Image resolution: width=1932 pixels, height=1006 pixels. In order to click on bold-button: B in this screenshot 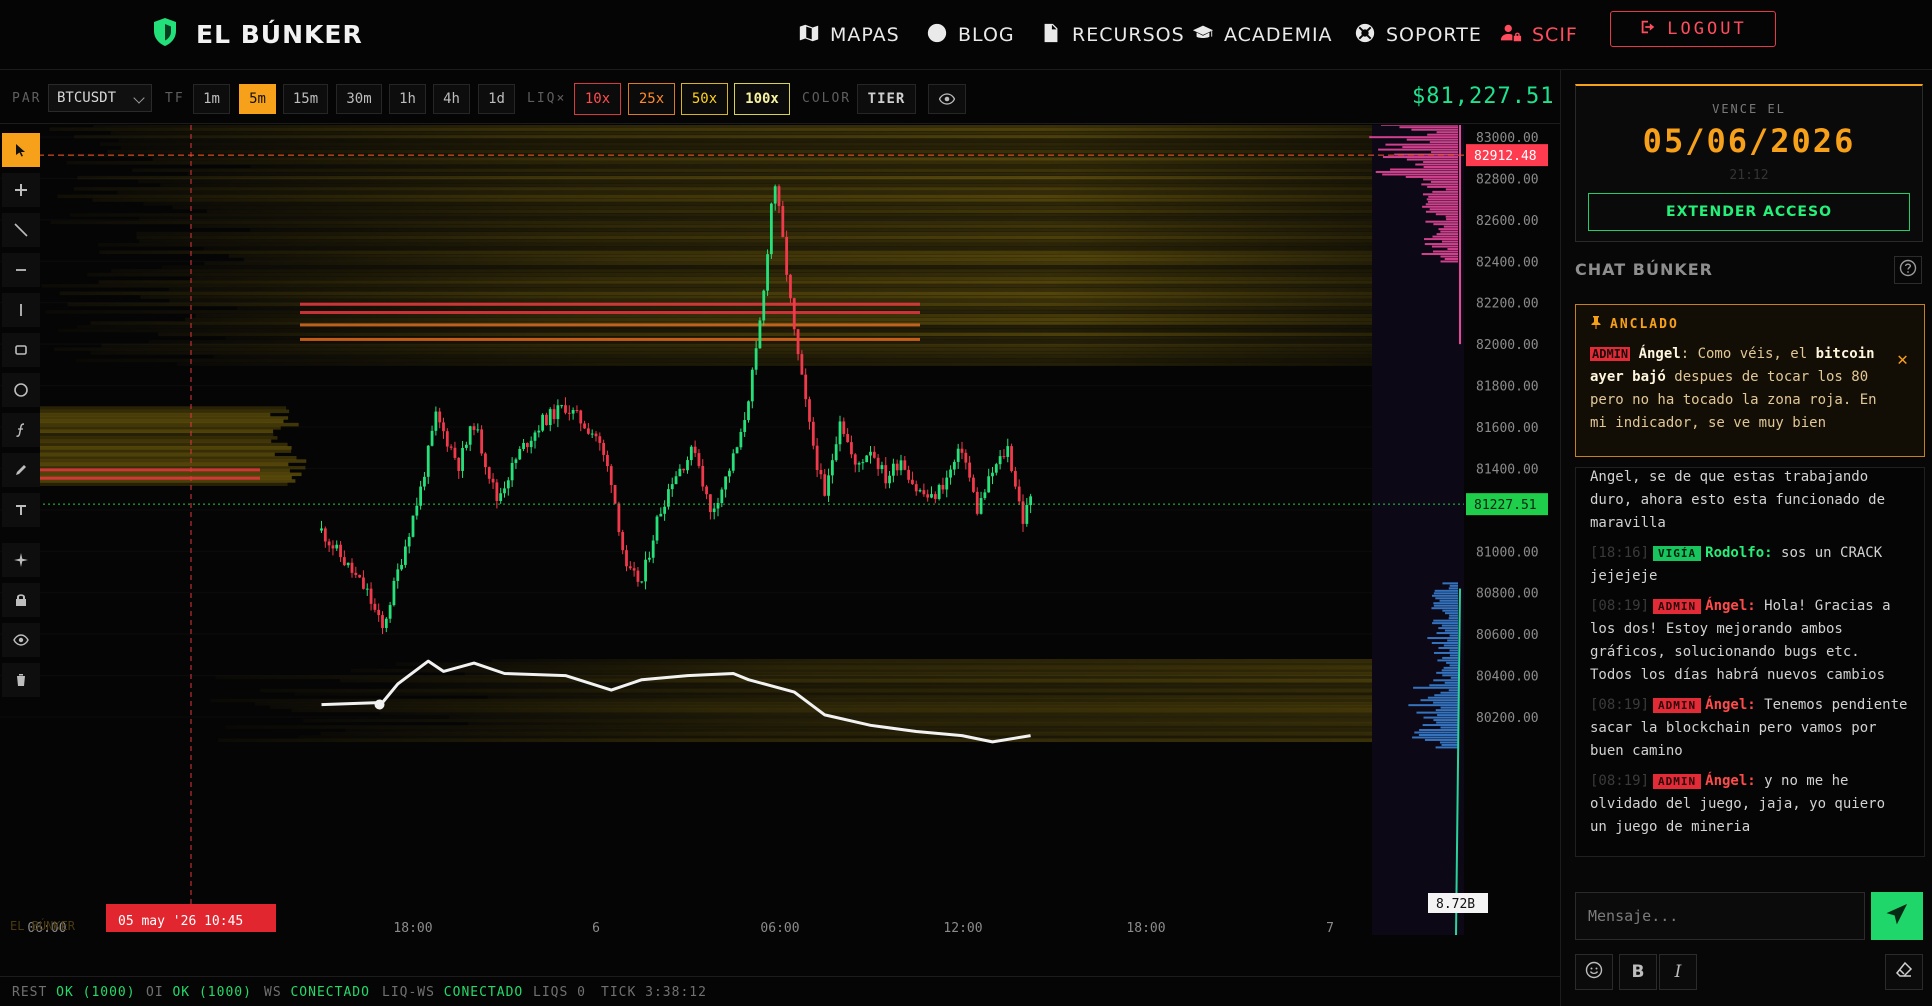, I will do `click(1638, 972)`.